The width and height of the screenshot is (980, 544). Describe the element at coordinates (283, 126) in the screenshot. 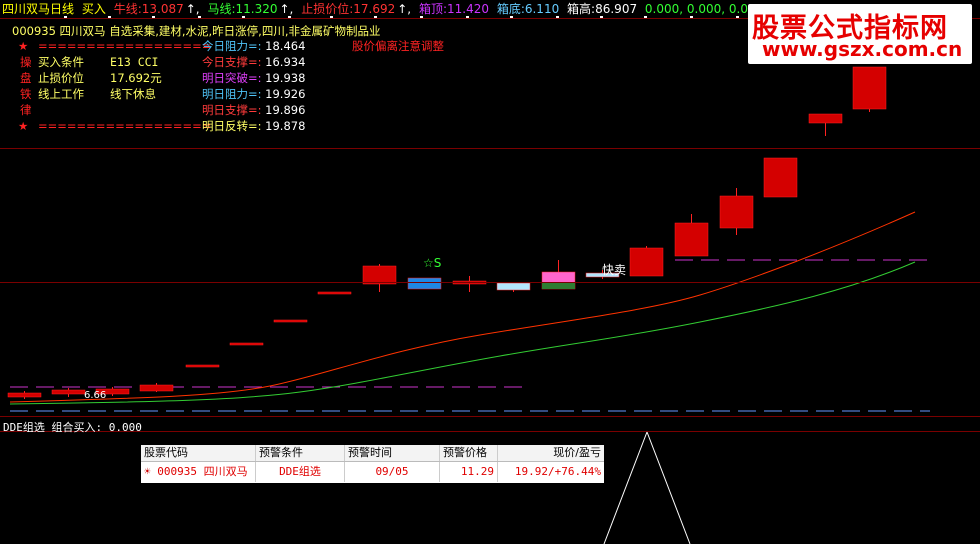

I see `level-value: 19.878` at that location.